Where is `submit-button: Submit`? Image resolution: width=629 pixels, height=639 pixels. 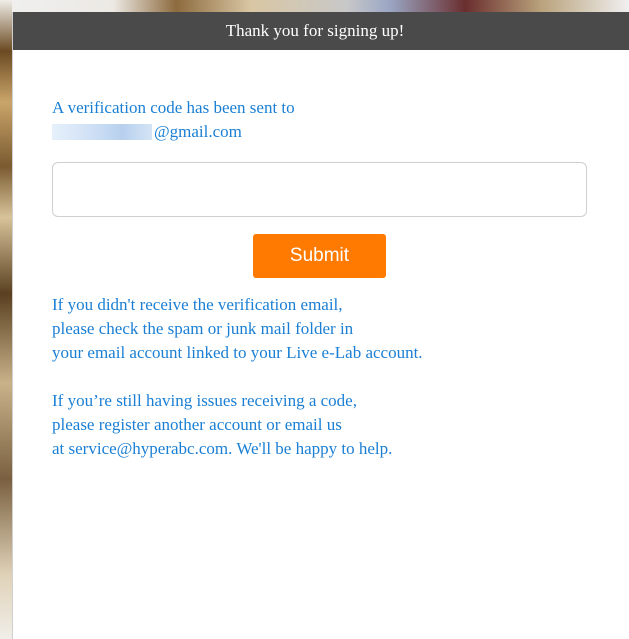
submit-button: Submit is located at coordinates (319, 256).